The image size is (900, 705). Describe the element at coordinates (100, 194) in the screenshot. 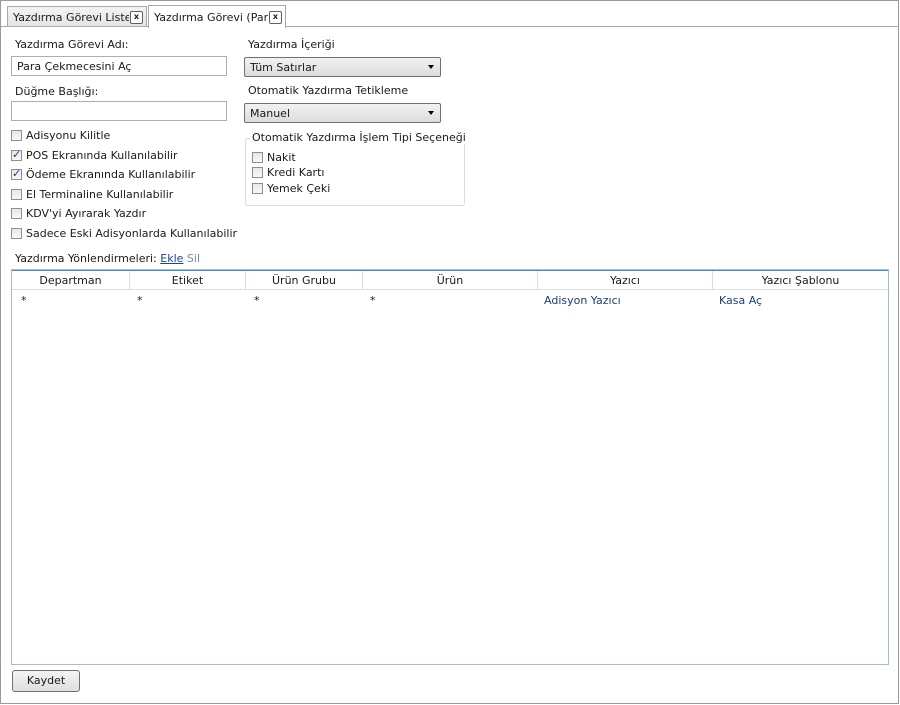

I see `checkbox-label: El Terminaline Kullanılabilir` at that location.